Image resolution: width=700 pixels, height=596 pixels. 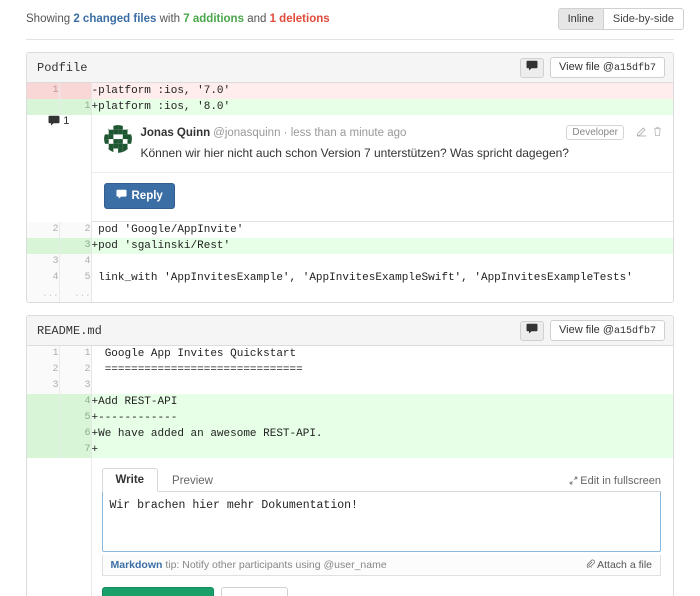 What do you see at coordinates (175, 132) in the screenshot?
I see `comment-author: Jonas Quinn` at bounding box center [175, 132].